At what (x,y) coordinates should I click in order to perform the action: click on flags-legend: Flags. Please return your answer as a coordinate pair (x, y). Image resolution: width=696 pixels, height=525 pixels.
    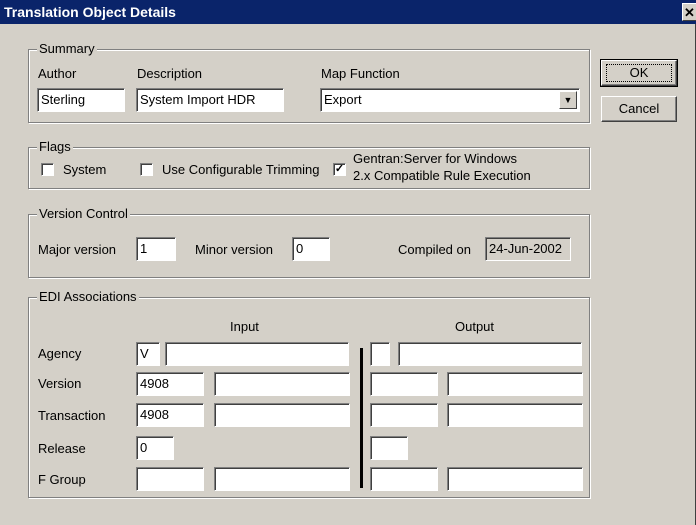
    Looking at the image, I should click on (55, 146).